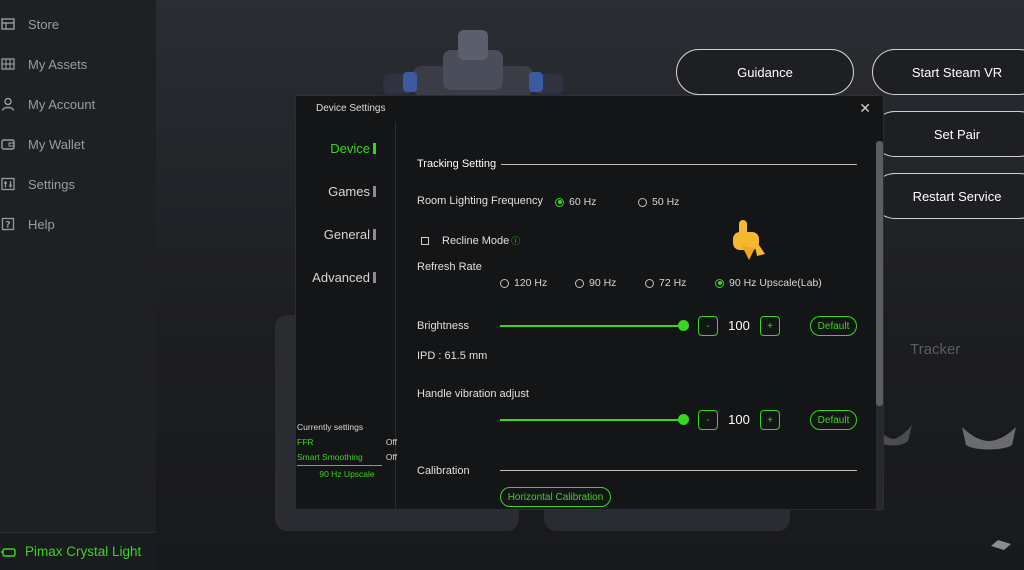 The image size is (1024, 570). I want to click on radio-90hz-upscale: 90 Hz Upscale(Lab), so click(768, 283).